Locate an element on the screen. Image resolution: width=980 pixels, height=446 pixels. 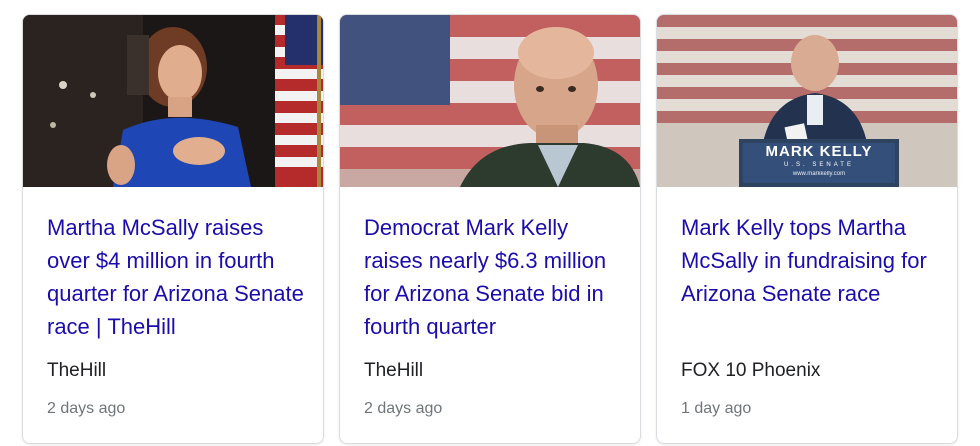
podium-sign-name: MARK KELLY is located at coordinates (819, 151).